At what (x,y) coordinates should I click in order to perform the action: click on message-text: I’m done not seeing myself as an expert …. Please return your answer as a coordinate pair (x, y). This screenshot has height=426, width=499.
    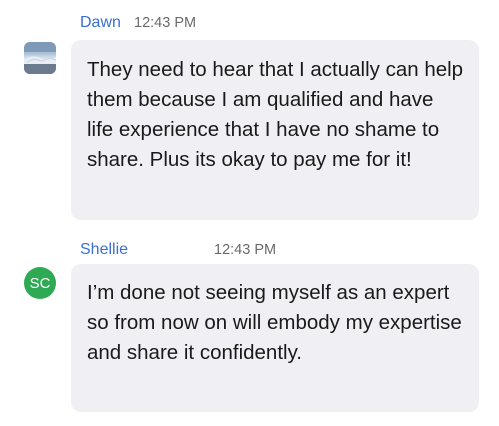
    Looking at the image, I should click on (274, 322).